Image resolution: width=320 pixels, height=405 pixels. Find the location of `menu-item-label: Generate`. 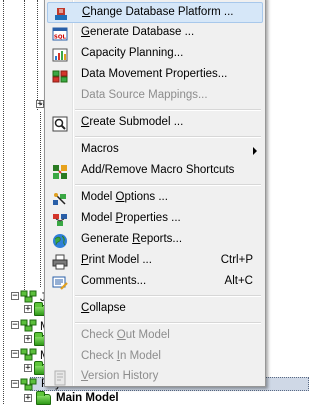

menu-item-label: Generate is located at coordinates (107, 239).